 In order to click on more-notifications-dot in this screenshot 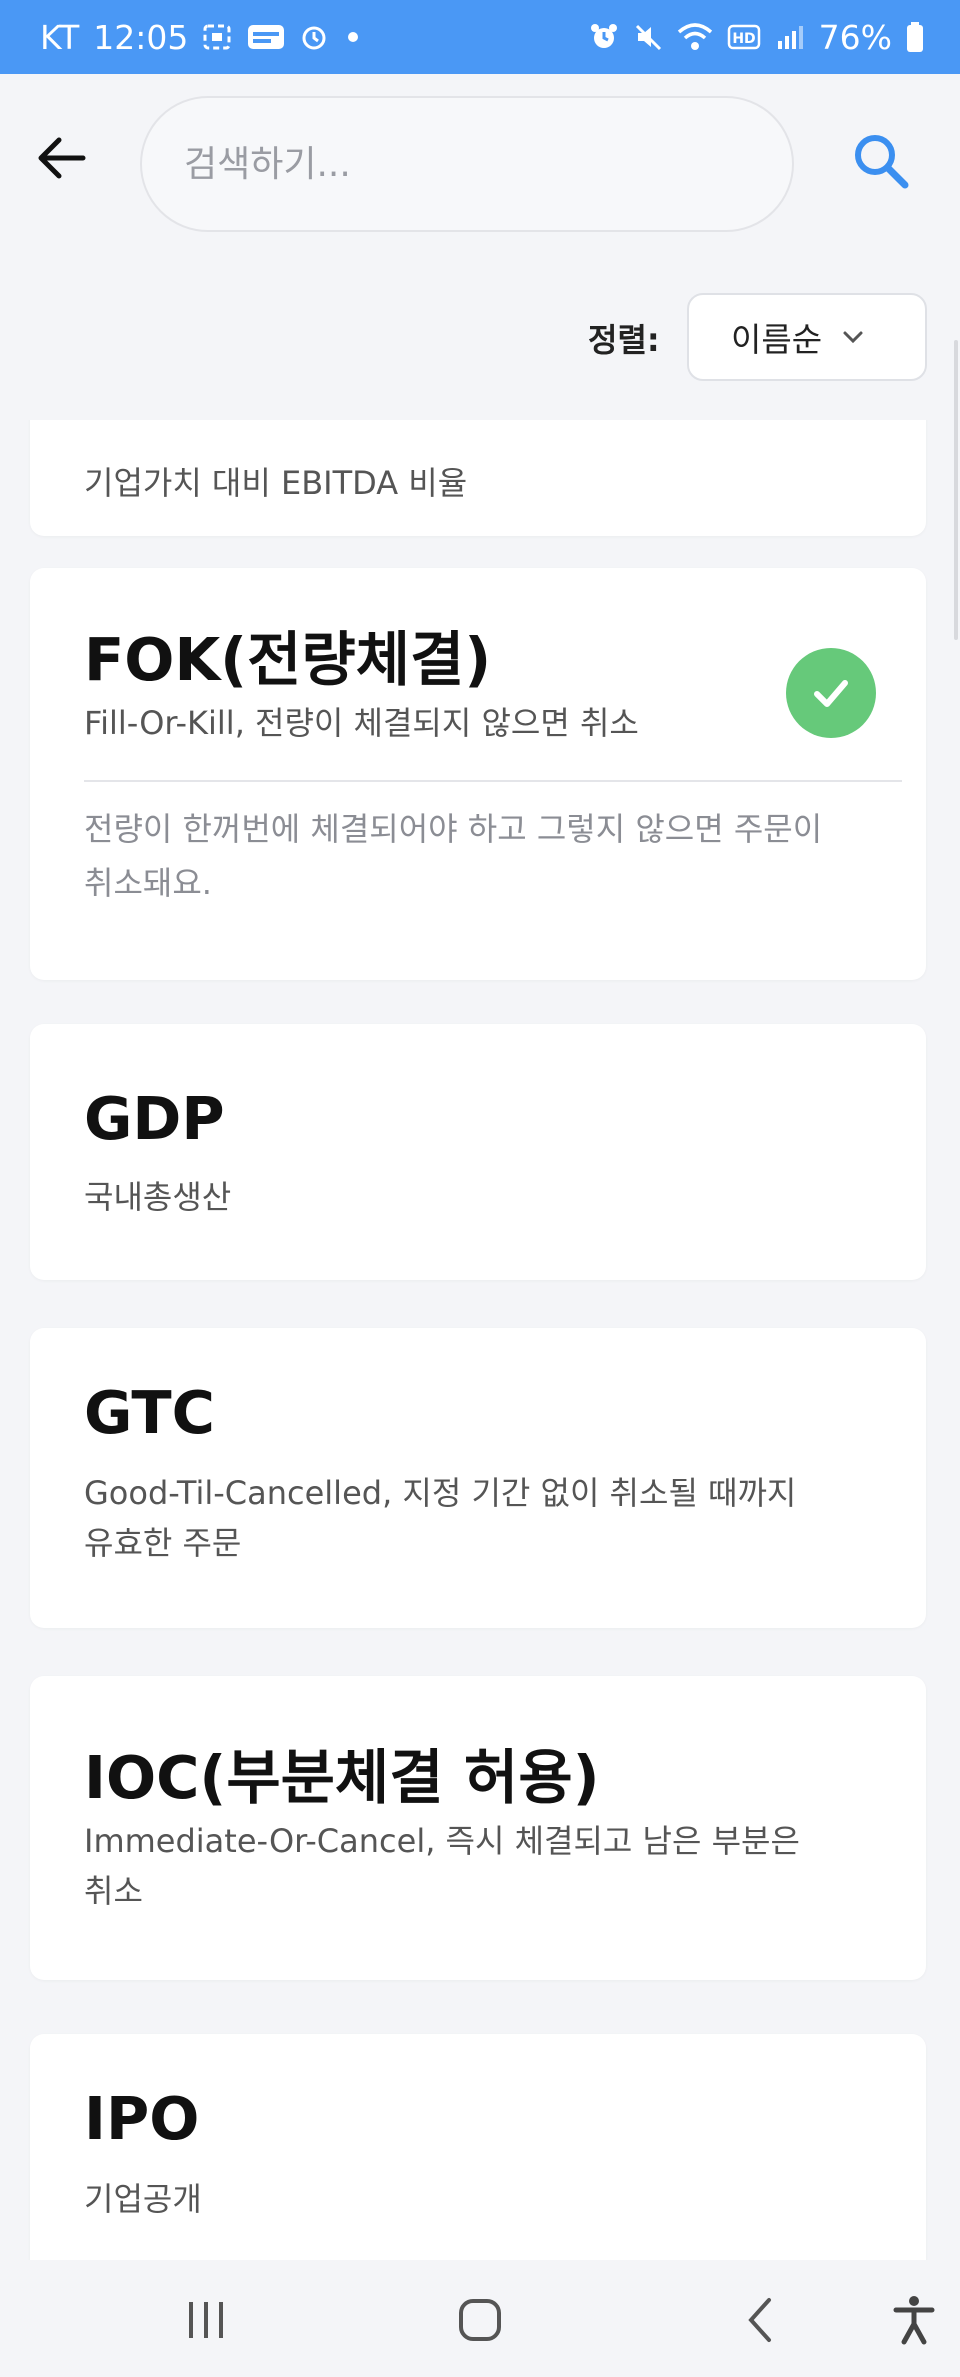, I will do `click(353, 37)`.